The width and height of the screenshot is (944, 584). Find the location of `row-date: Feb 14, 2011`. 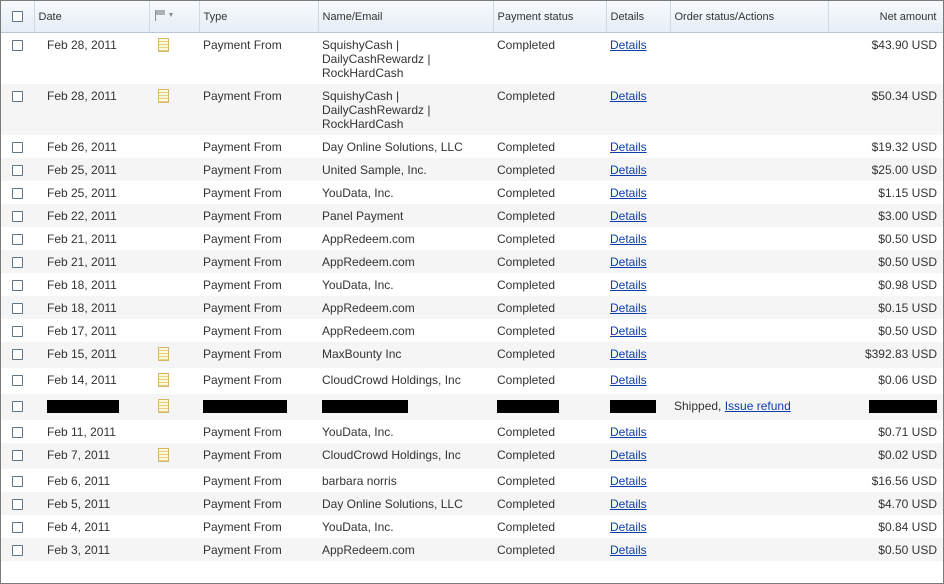

row-date: Feb 14, 2011 is located at coordinates (82, 380).